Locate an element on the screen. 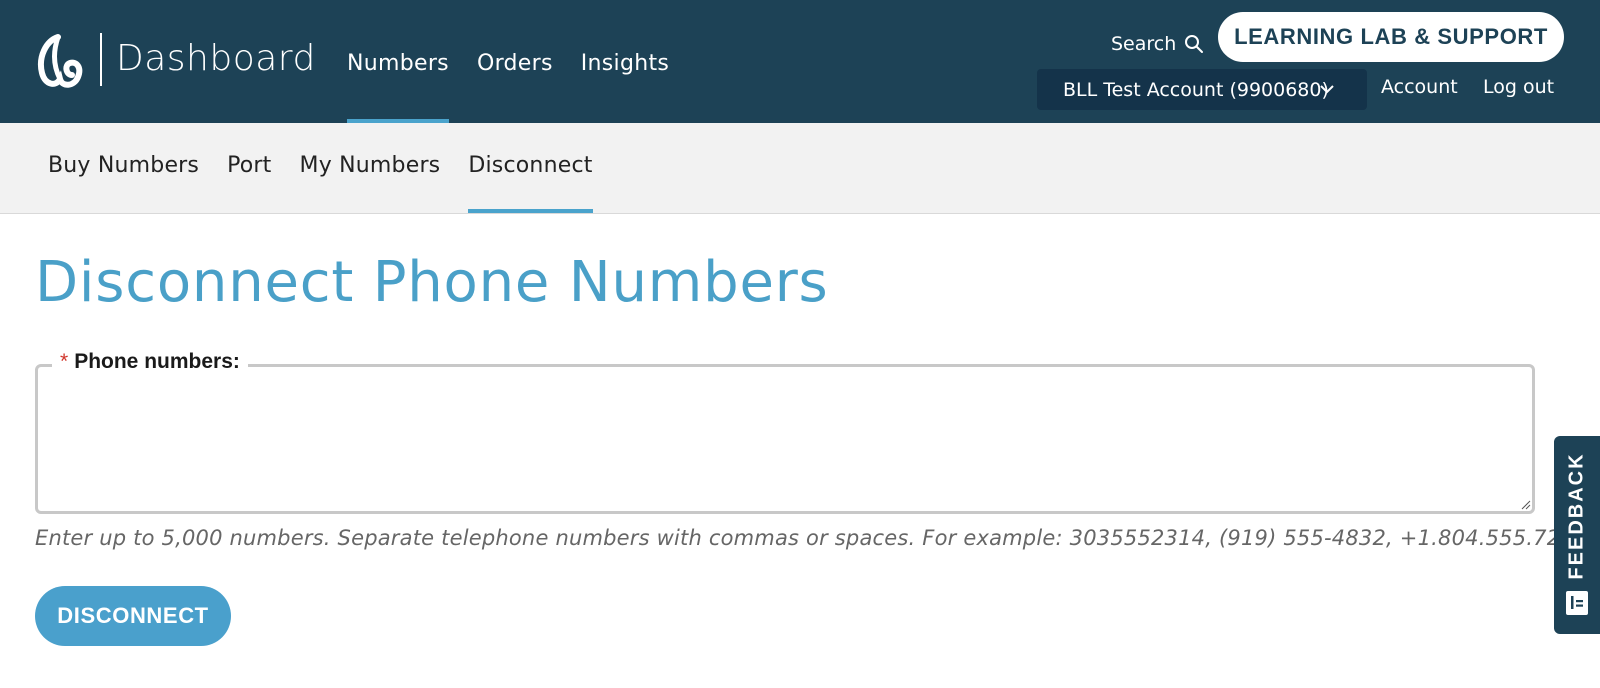  nav-numbers: Numbers is located at coordinates (398, 61).